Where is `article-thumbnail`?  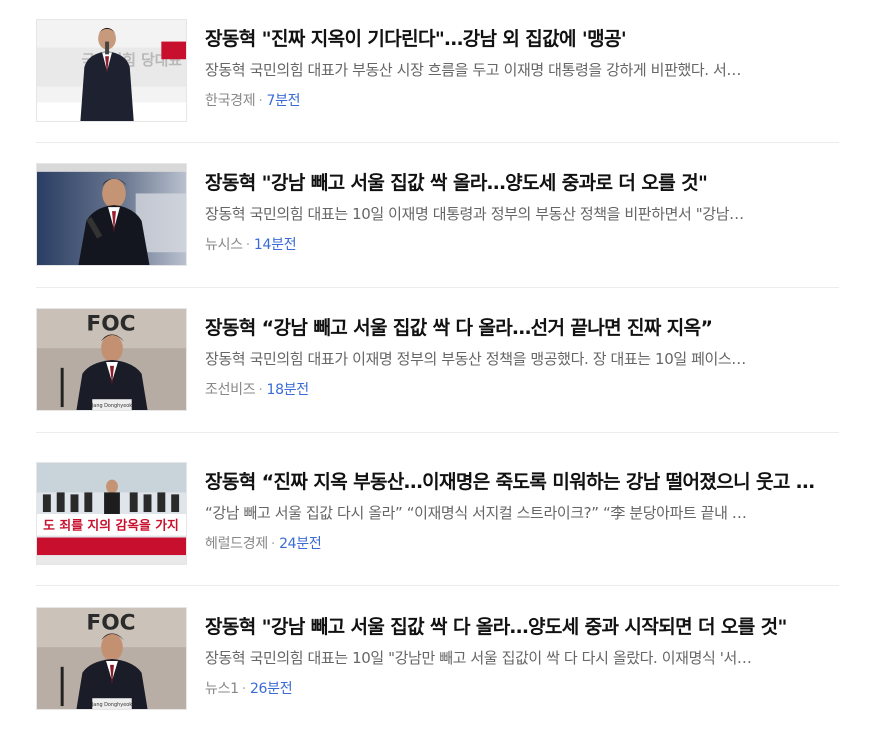 article-thumbnail is located at coordinates (111, 214).